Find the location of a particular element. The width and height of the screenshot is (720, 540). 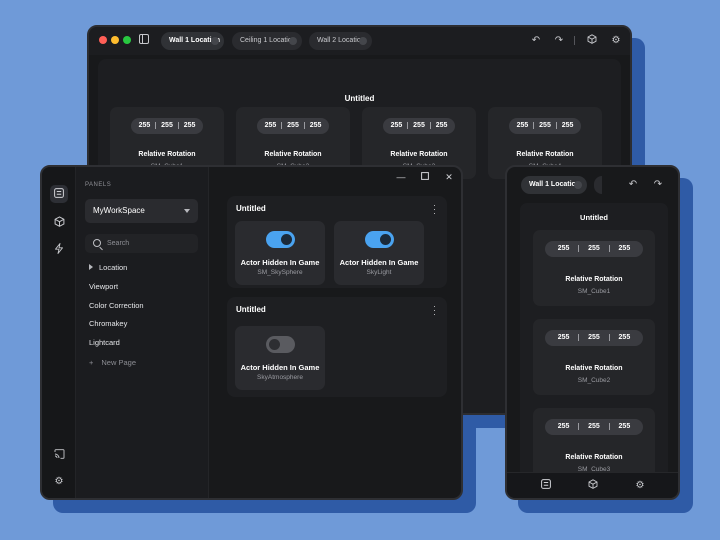

sidebar-item-location: Location is located at coordinates (113, 267).